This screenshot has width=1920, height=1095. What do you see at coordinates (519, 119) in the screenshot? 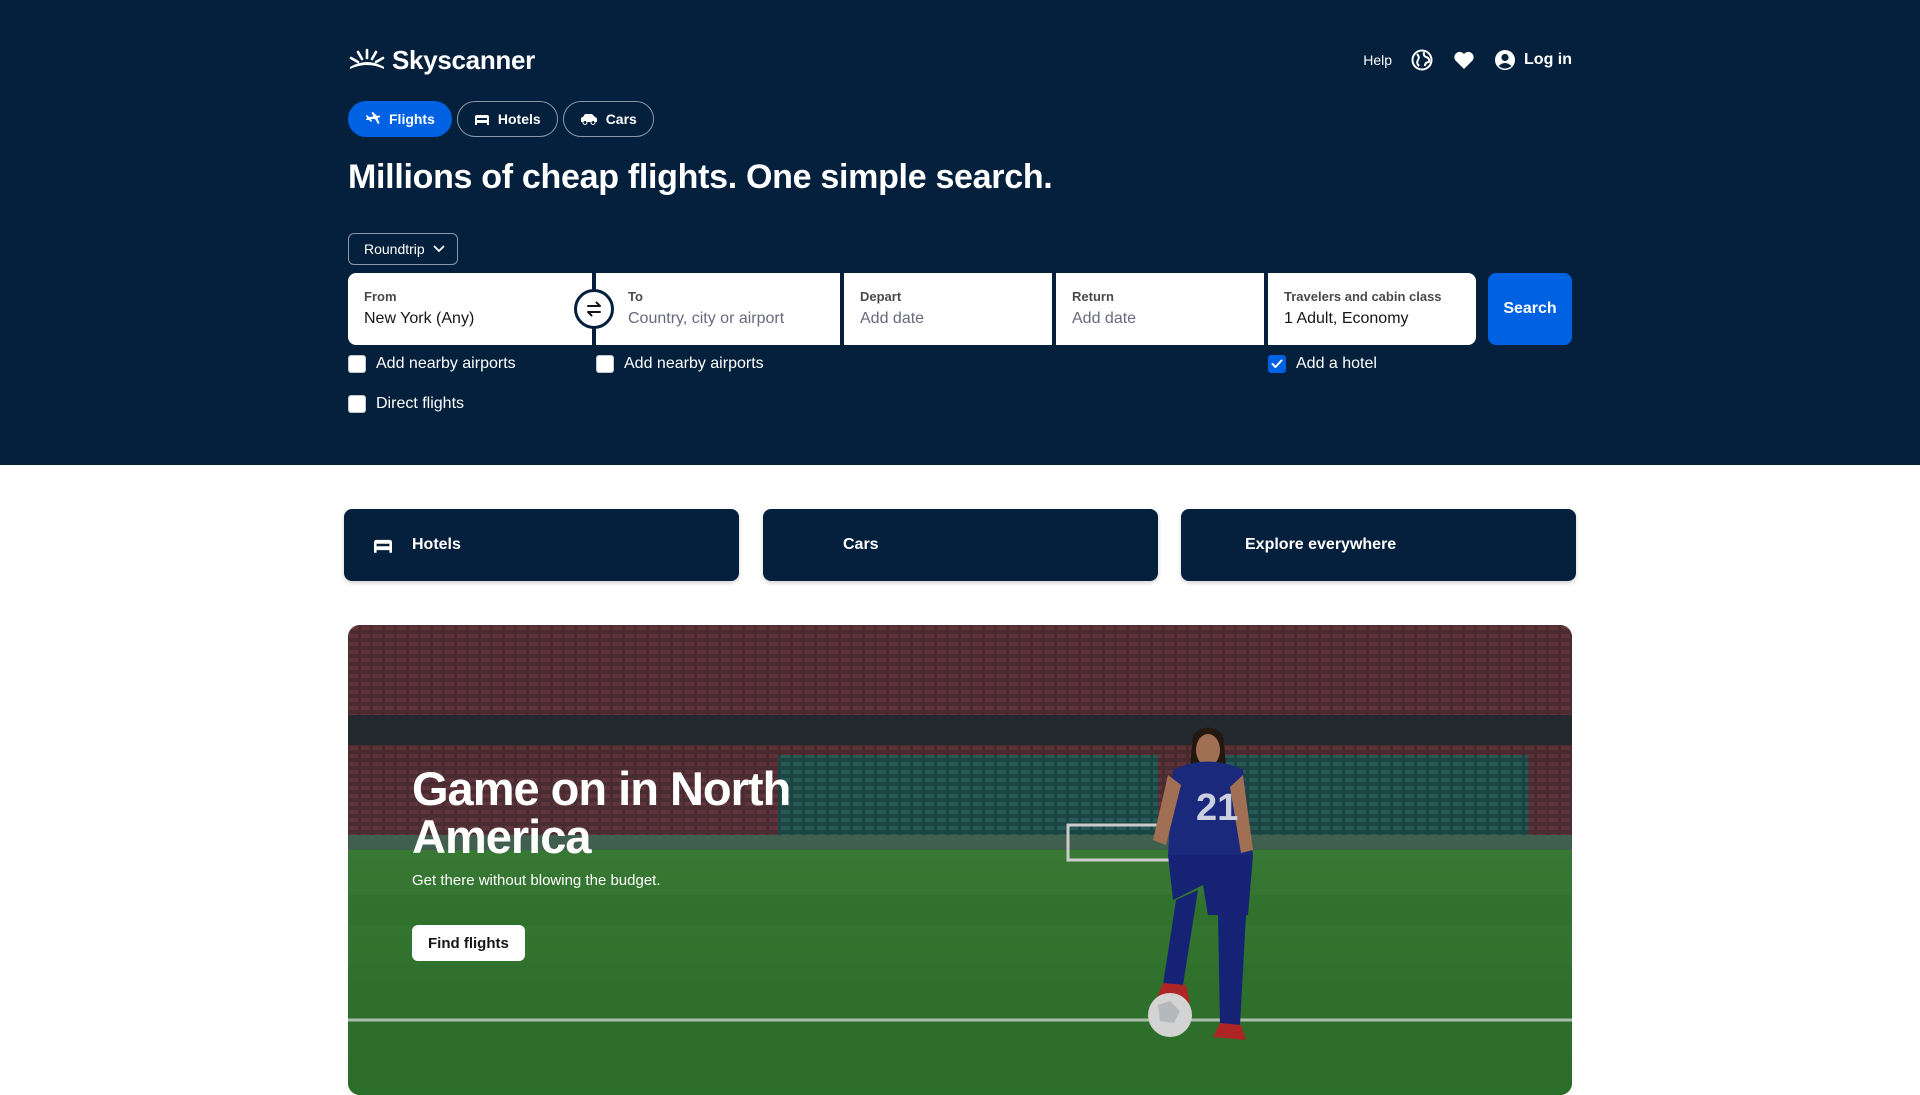
I see `tab-label: Hotels` at bounding box center [519, 119].